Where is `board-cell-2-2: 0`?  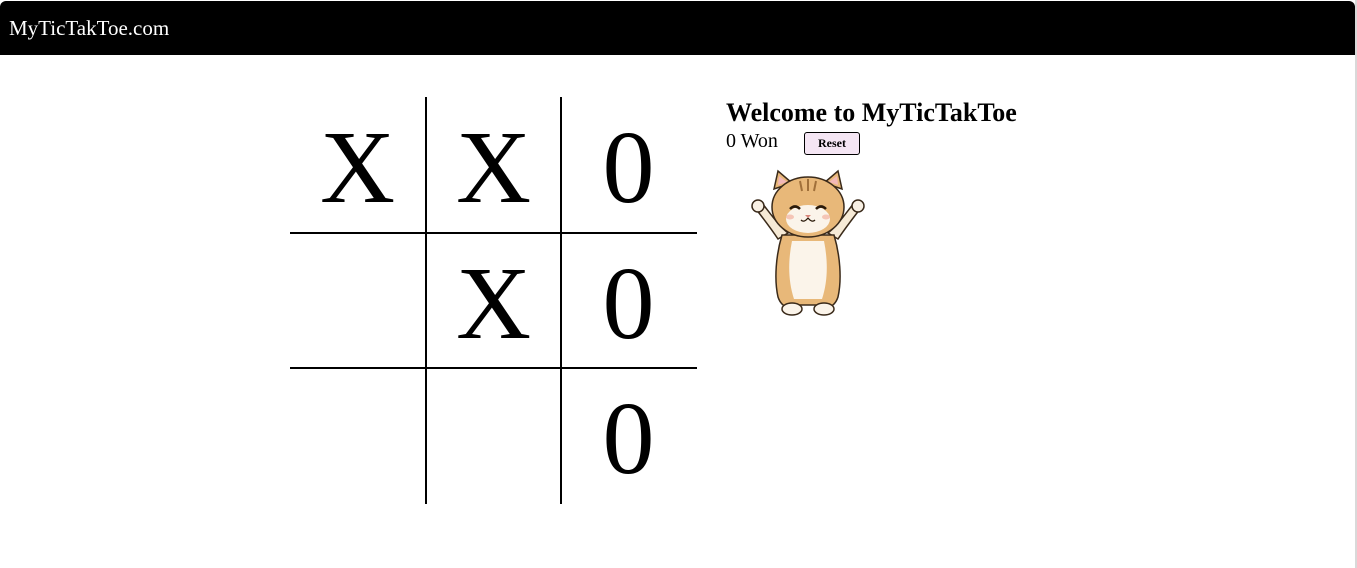 board-cell-2-2: 0 is located at coordinates (628, 435).